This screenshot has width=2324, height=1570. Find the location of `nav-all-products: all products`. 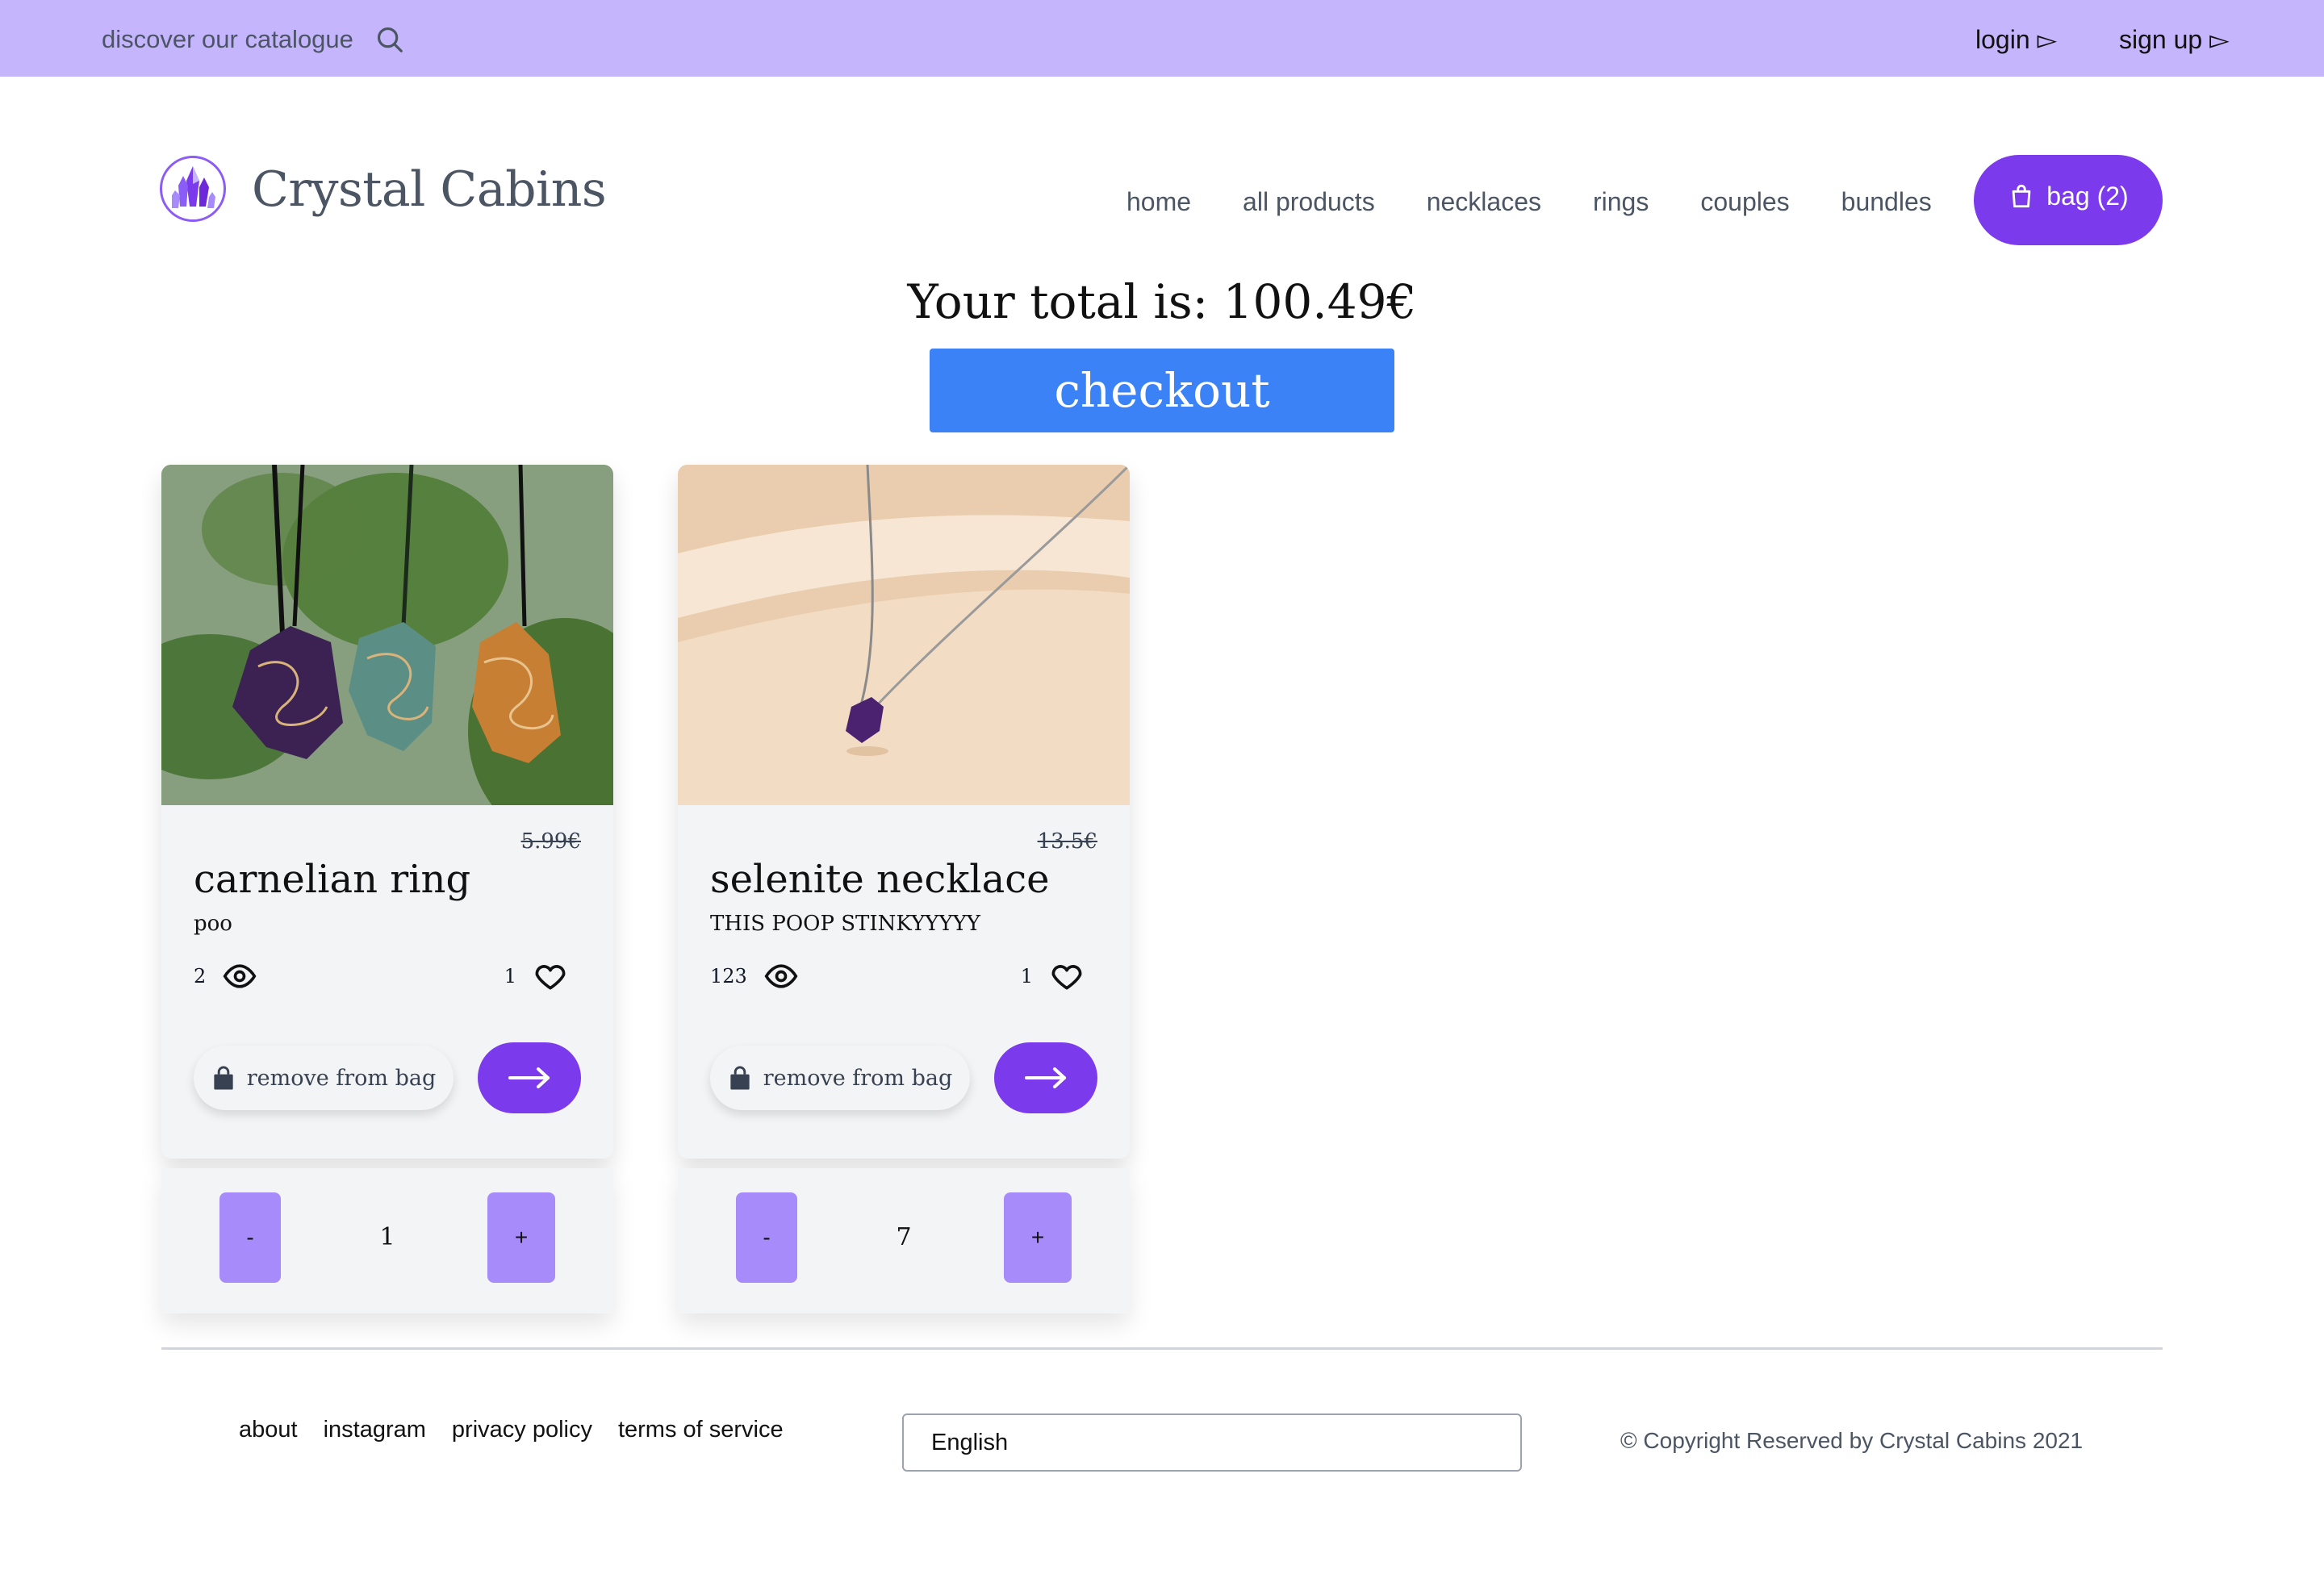

nav-all-products: all products is located at coordinates (1309, 202).